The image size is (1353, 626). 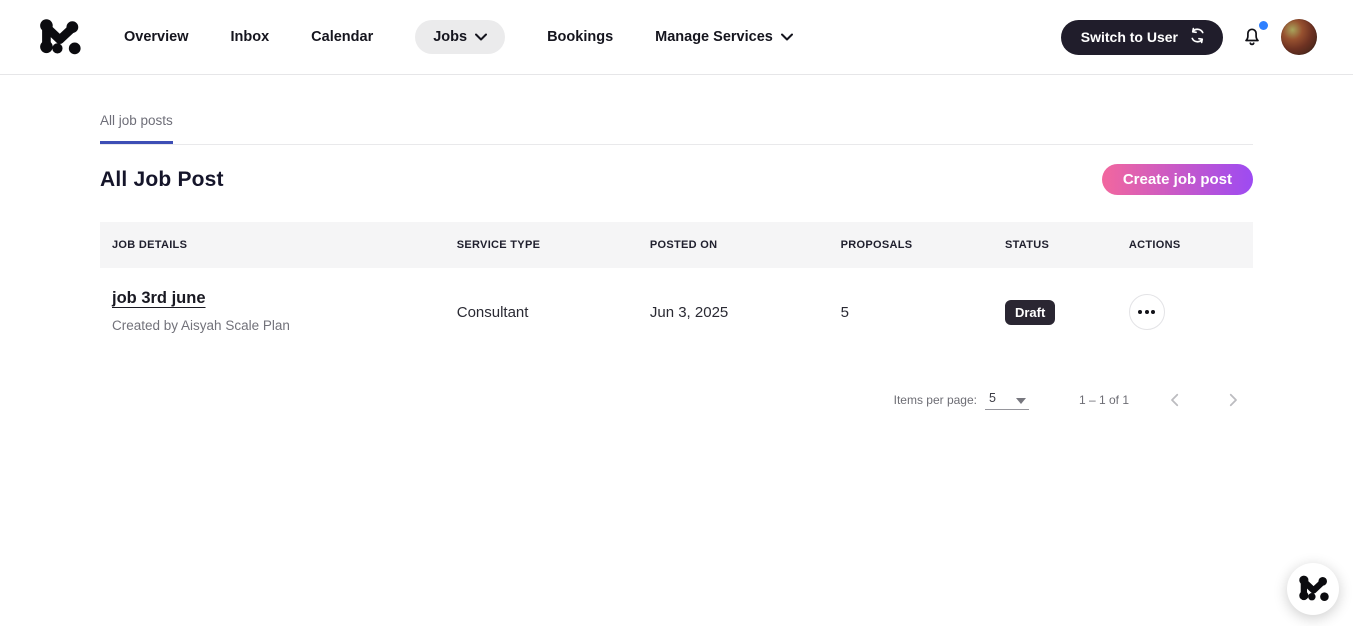 What do you see at coordinates (1103, 400) in the screenshot?
I see `page-range-label: 1 – 1 of 1` at bounding box center [1103, 400].